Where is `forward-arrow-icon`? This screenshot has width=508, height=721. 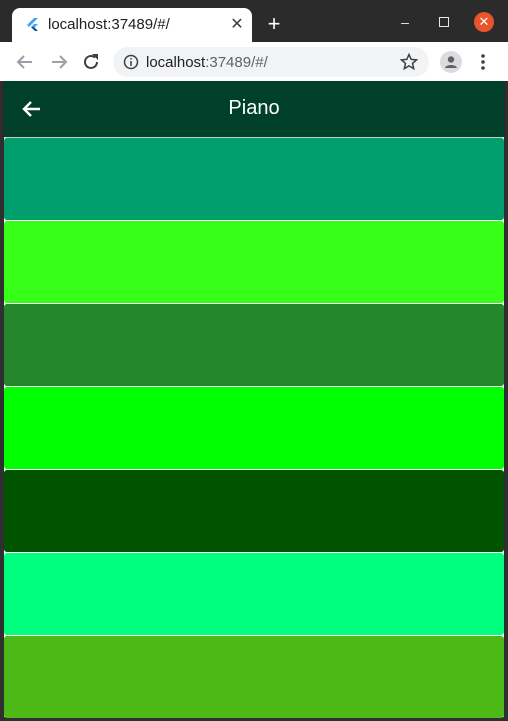
forward-arrow-icon is located at coordinates (59, 62).